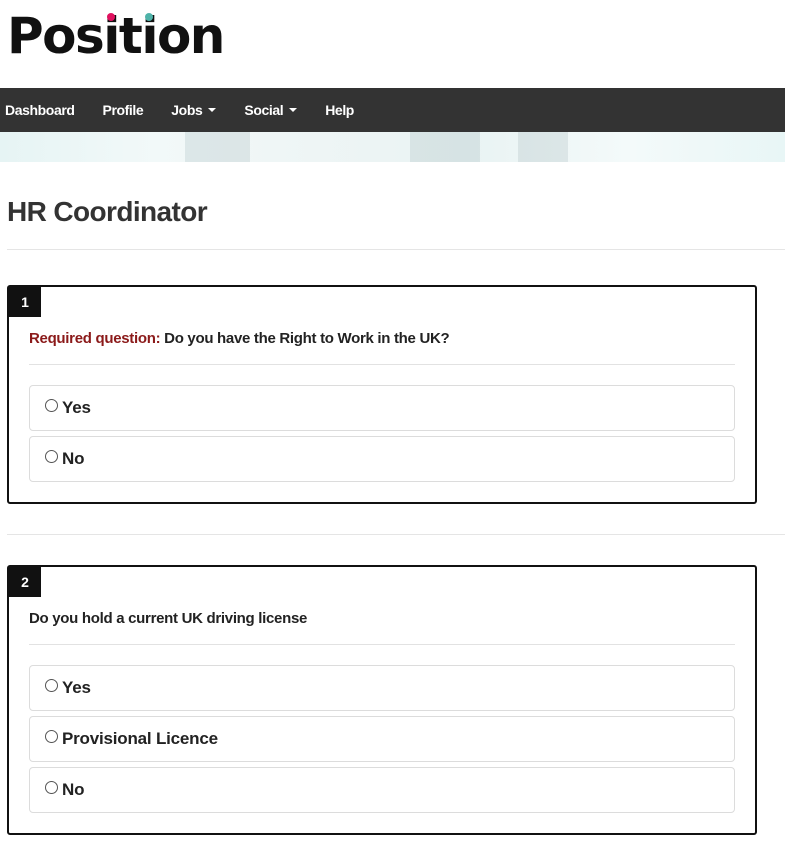 The height and width of the screenshot is (863, 785). What do you see at coordinates (193, 110) in the screenshot?
I see `nav-item-jobs: Jobs` at bounding box center [193, 110].